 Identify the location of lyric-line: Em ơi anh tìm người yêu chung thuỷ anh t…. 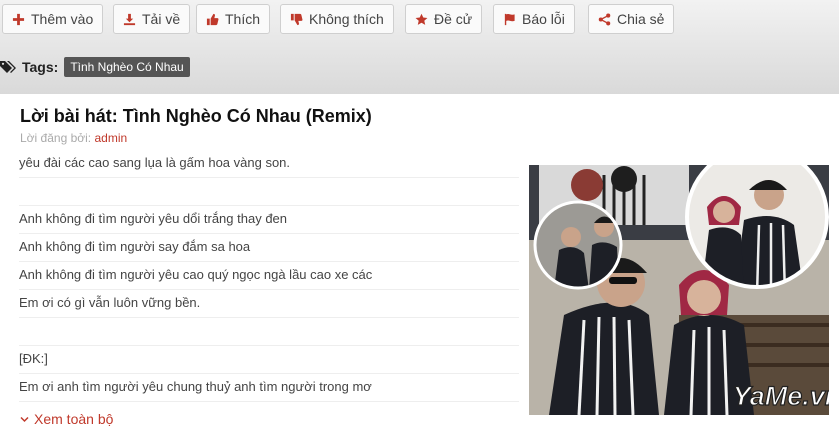
(269, 388).